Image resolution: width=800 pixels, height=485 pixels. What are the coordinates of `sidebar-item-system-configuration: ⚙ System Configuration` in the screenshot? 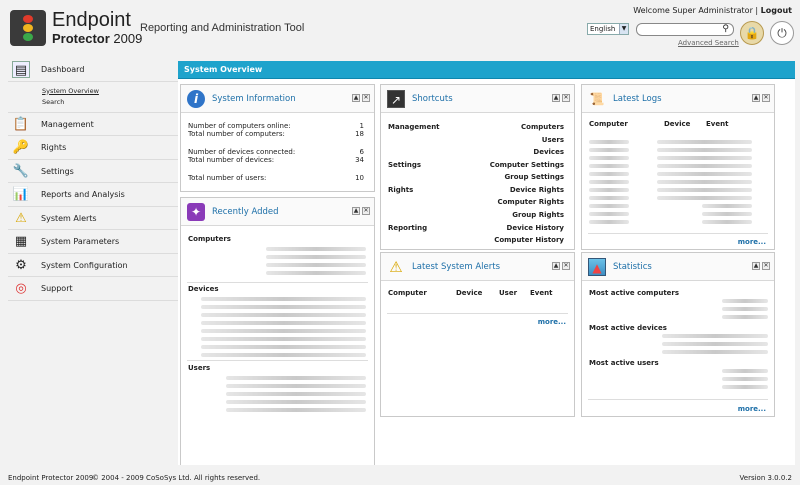 It's located at (93, 265).